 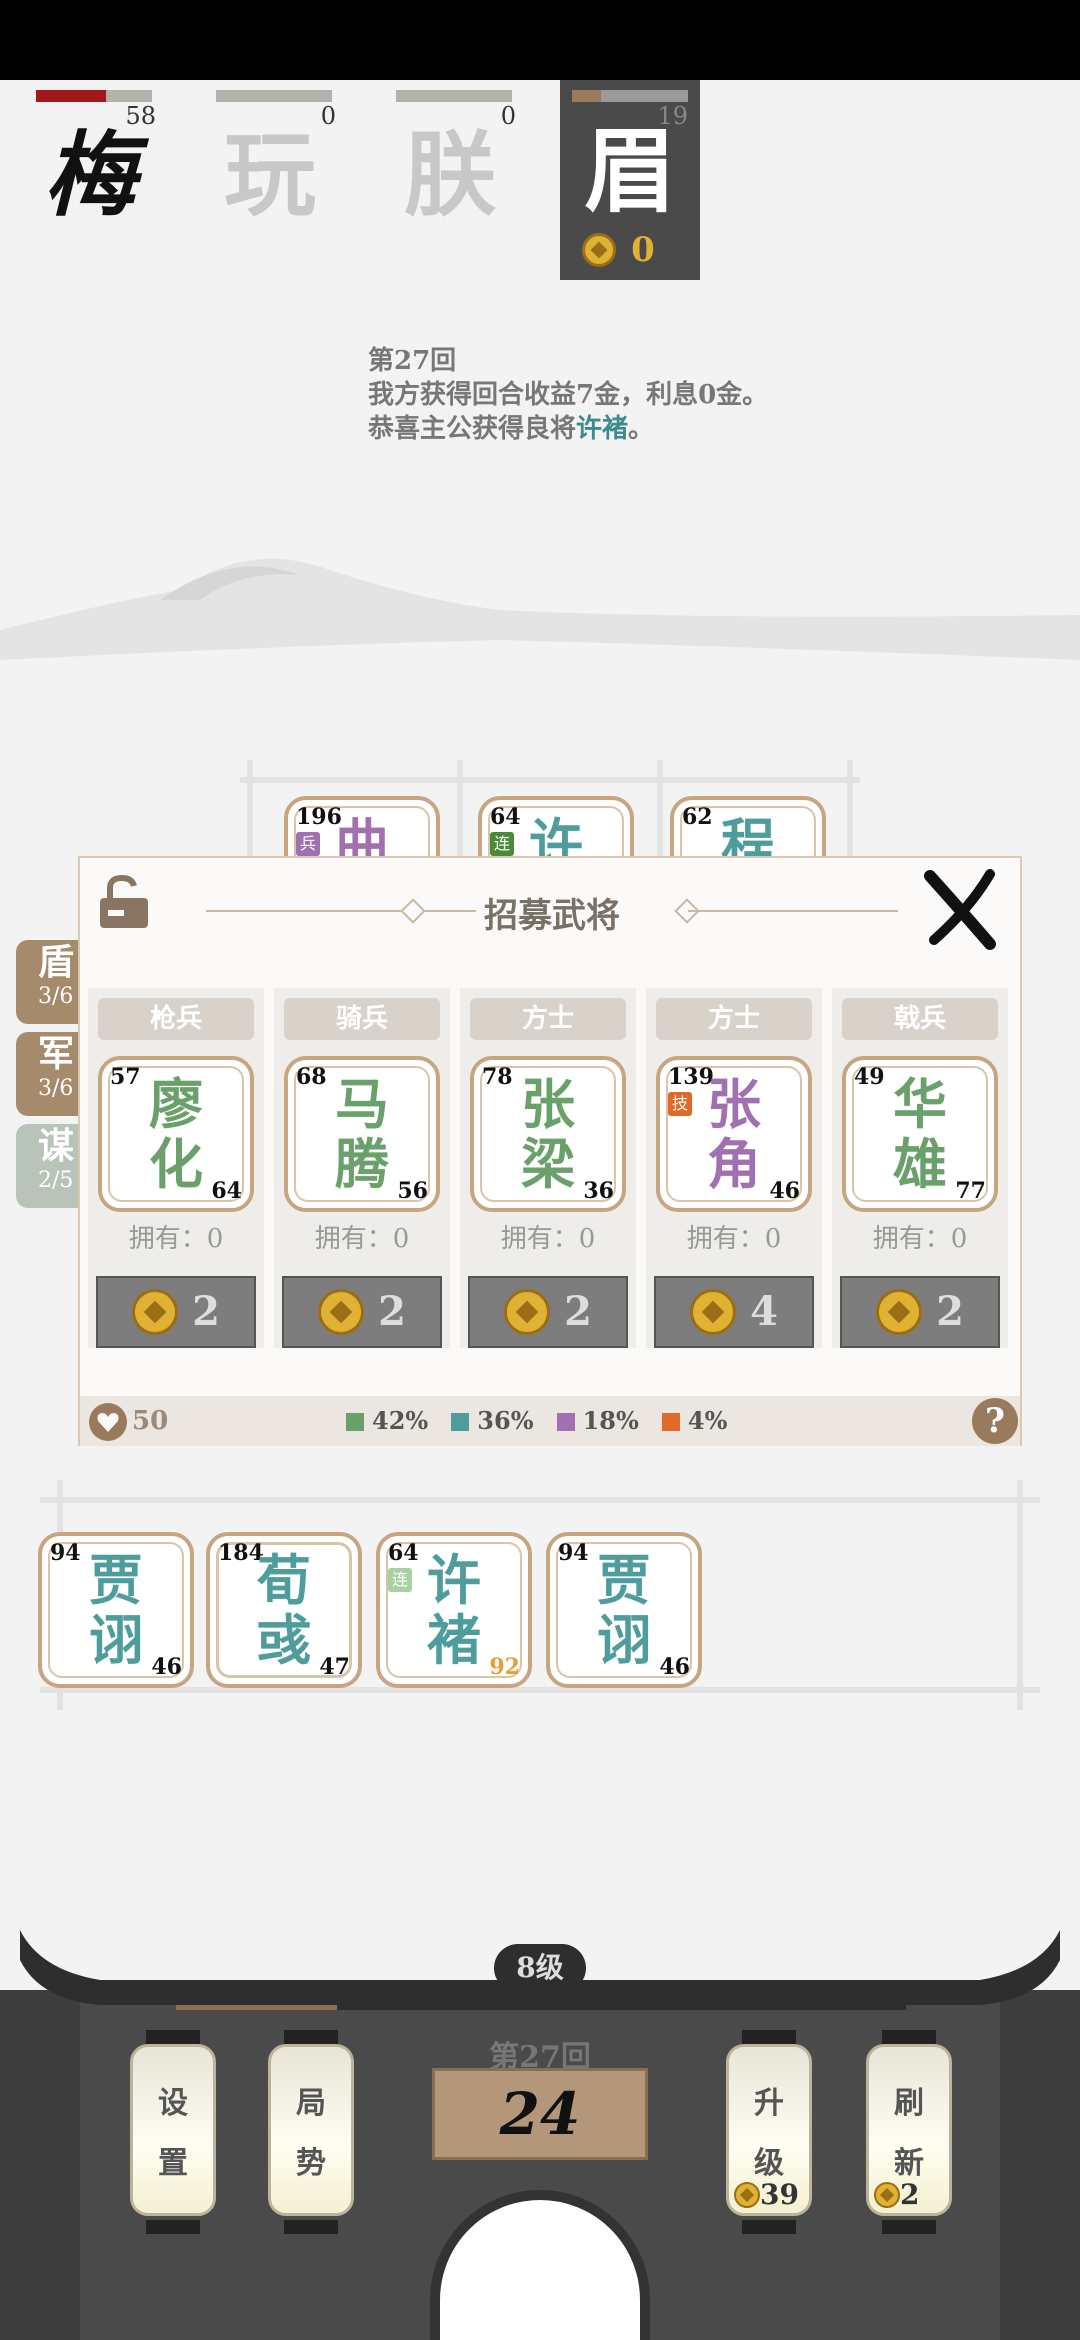 I want to click on timer-value: 24, so click(x=540, y=2114).